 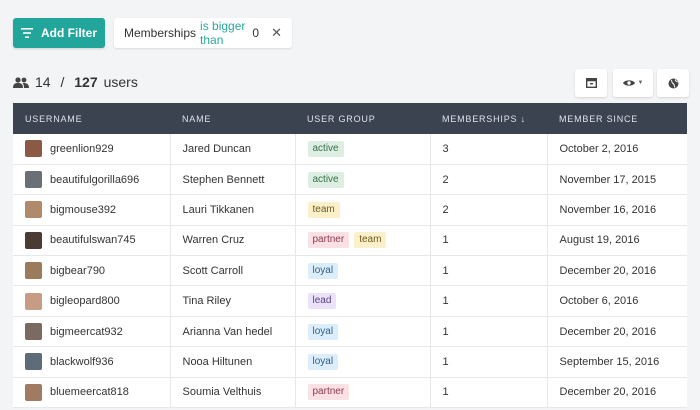 I want to click on user-group-cell: lead, so click(x=363, y=301).